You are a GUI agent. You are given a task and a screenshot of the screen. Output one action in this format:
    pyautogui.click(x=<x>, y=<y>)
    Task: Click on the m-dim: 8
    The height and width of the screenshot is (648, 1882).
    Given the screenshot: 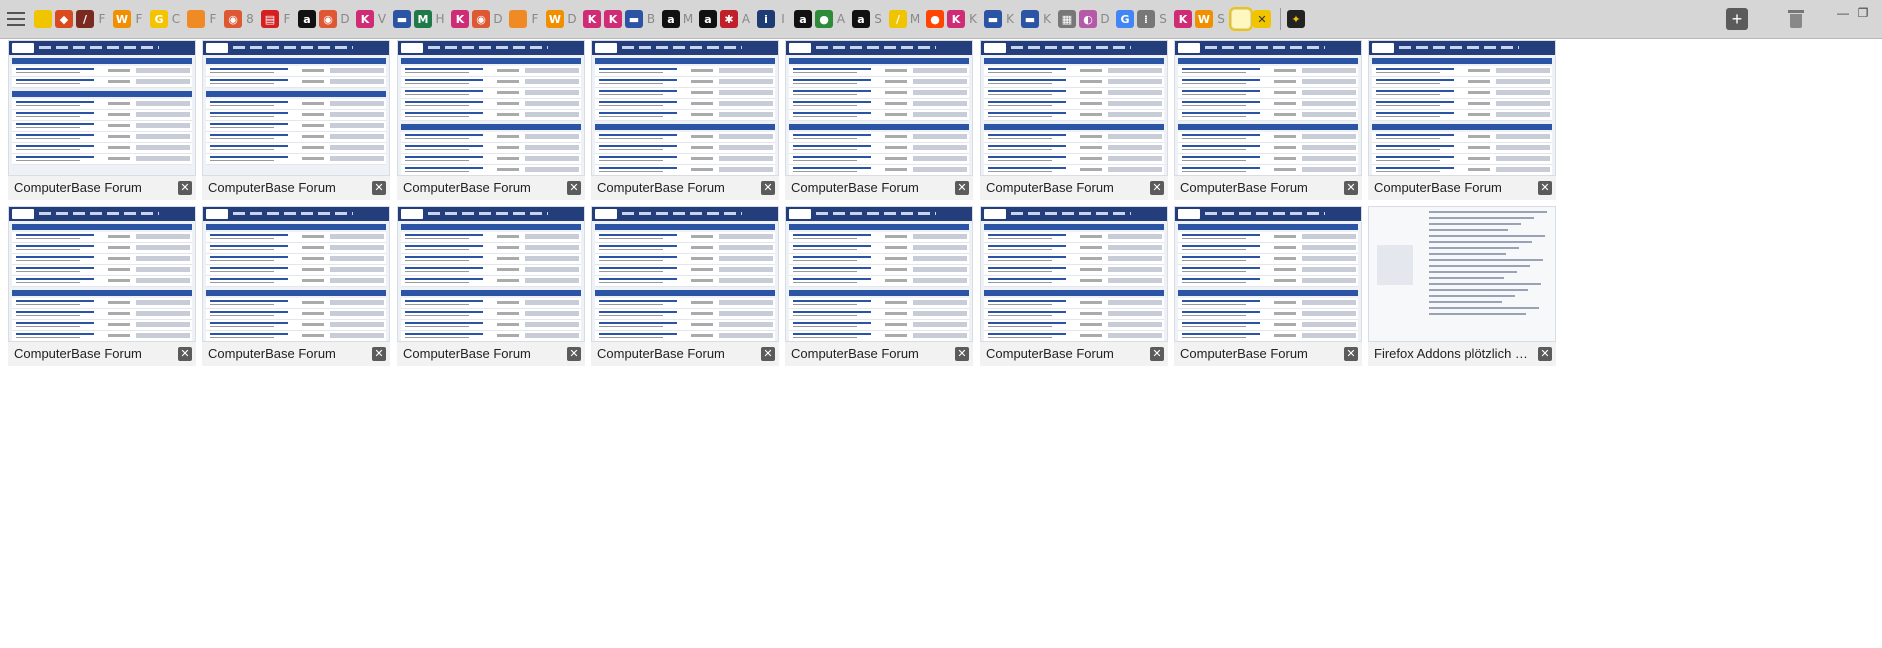 What is the action you would take?
    pyautogui.click(x=250, y=19)
    